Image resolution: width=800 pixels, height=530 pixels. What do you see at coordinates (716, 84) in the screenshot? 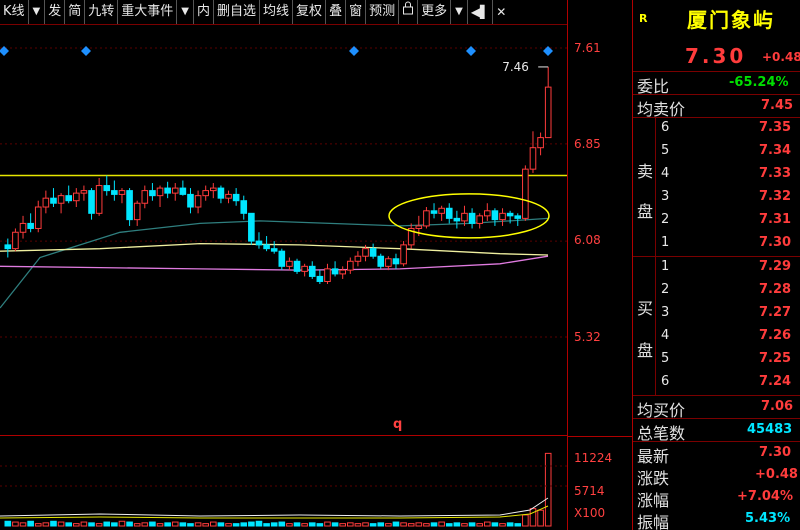
I see `weibi-row: 委比 -65.24%` at bounding box center [716, 84].